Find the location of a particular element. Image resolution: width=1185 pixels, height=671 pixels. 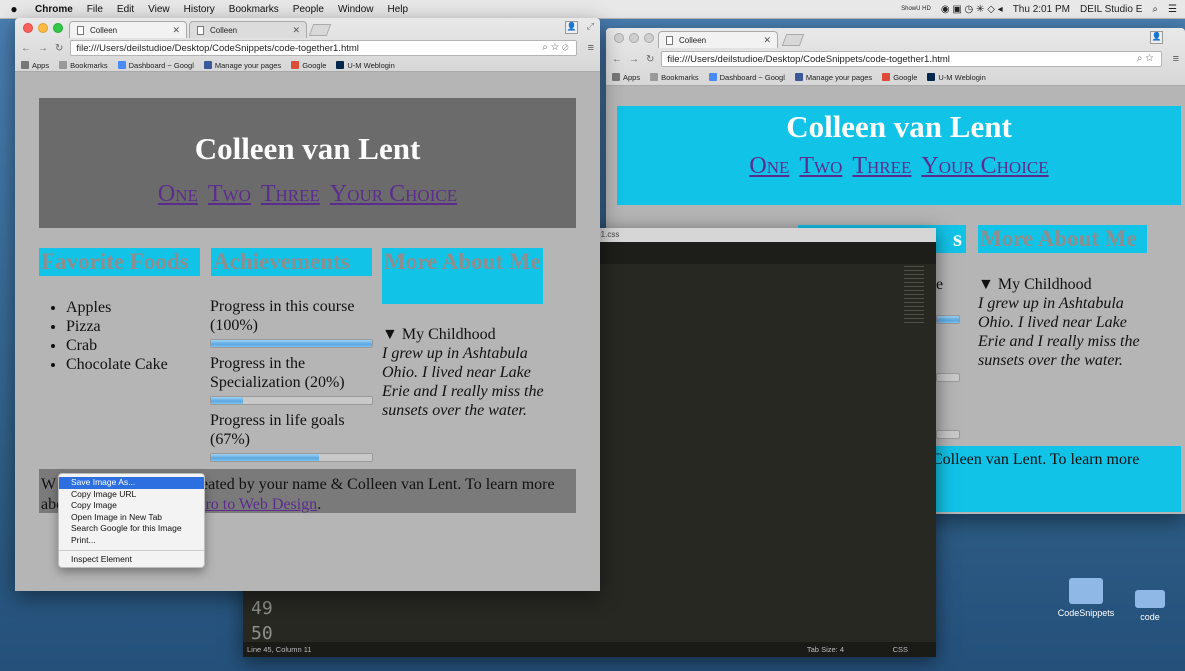

menu-edit: Edit is located at coordinates (125, 9).